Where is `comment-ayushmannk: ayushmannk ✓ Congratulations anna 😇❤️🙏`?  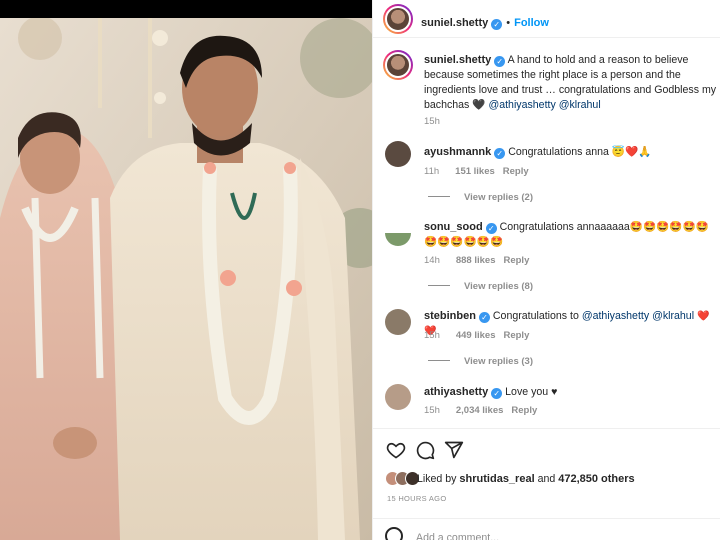 comment-ayushmannk: ayushmannk ✓ Congratulations anna 😇❤️🙏 is located at coordinates (572, 152).